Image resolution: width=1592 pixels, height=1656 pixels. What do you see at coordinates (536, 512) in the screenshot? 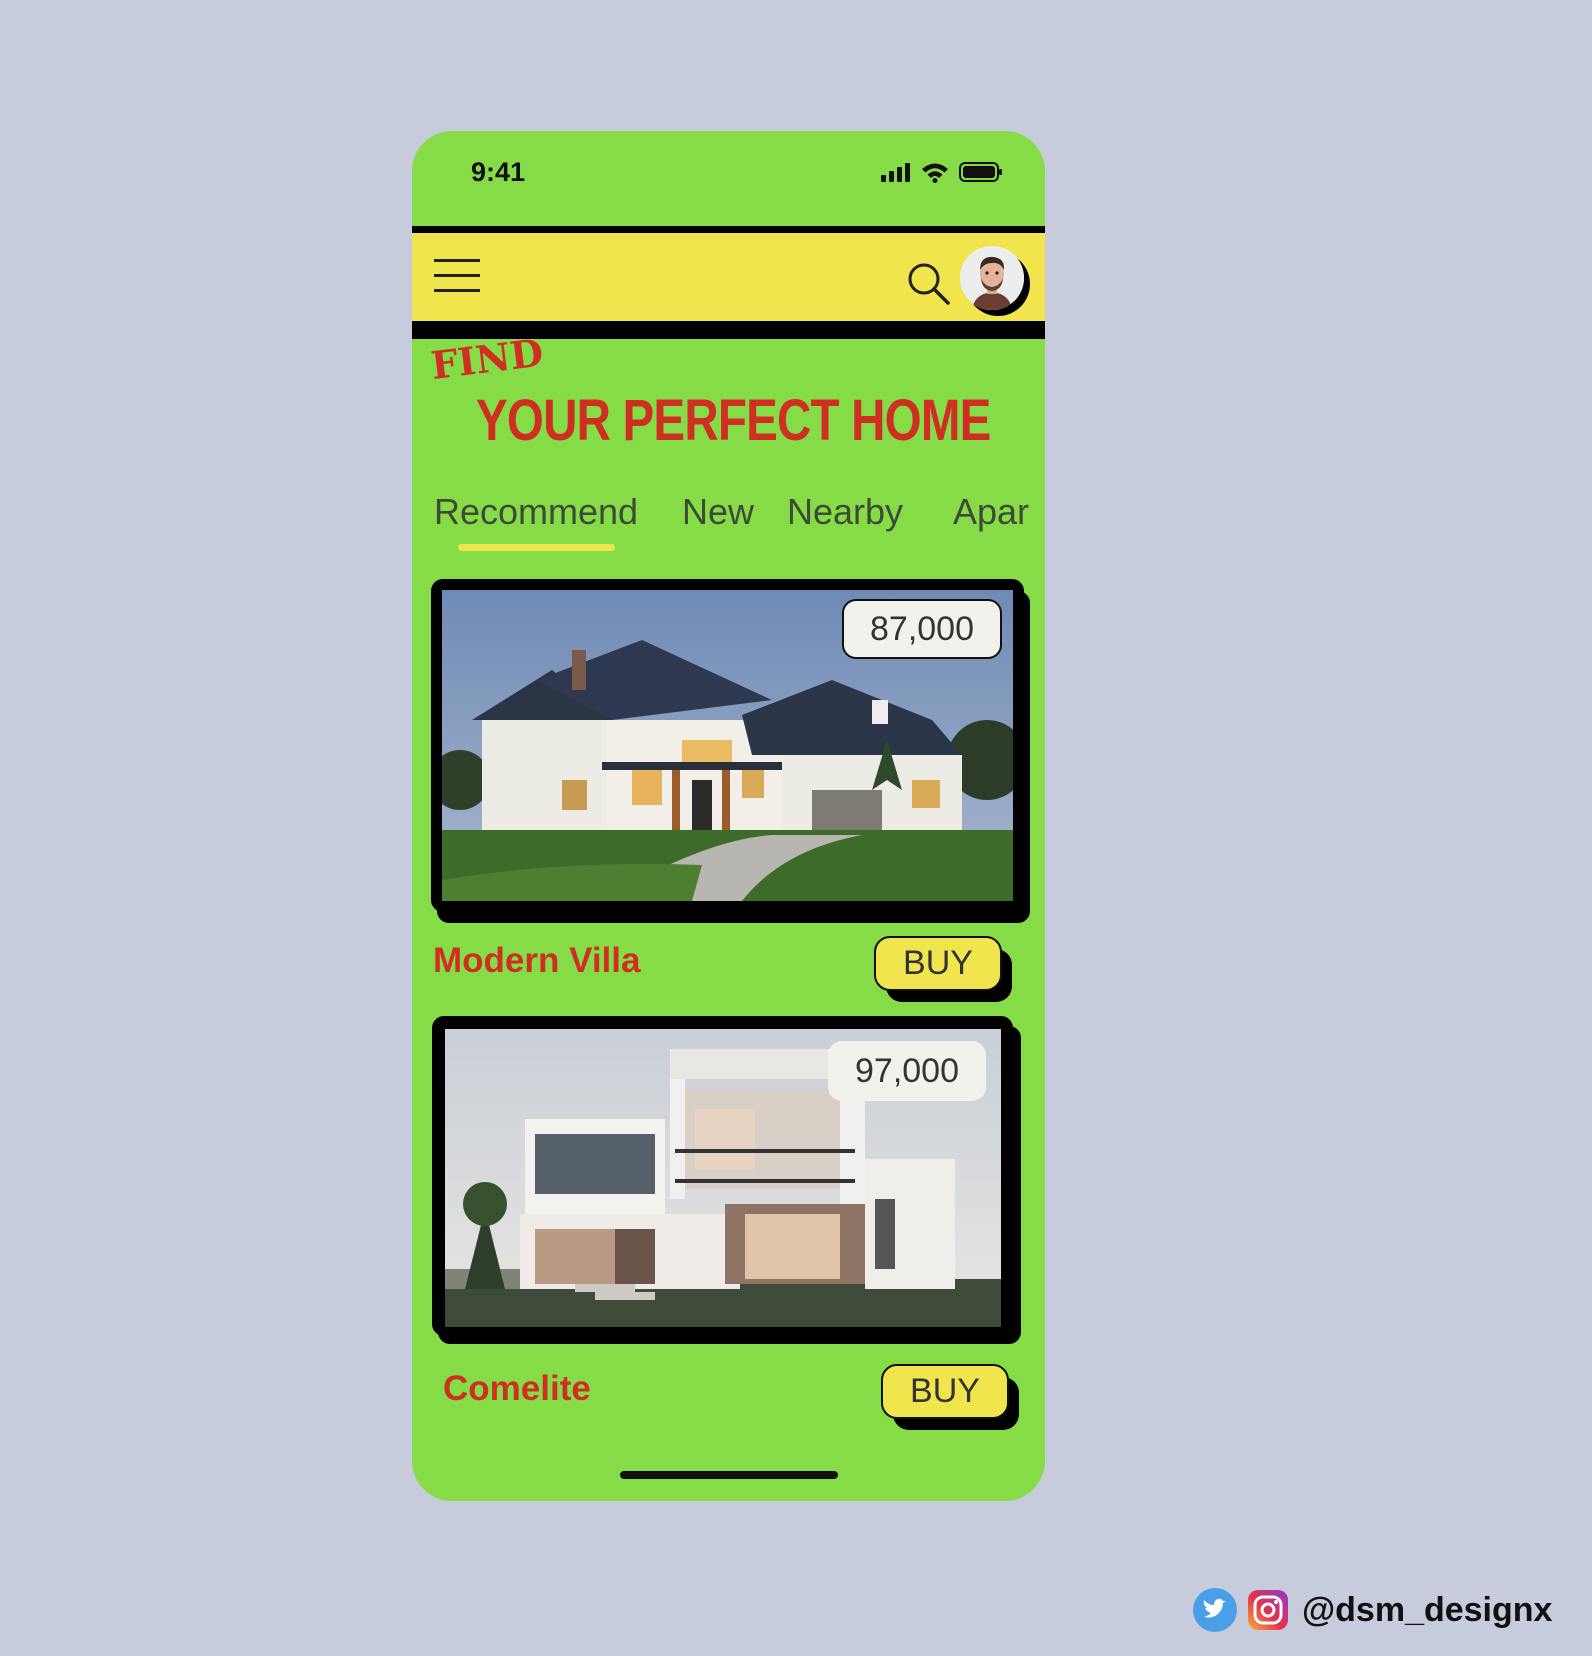
I see `tab-recommend: Recommend` at bounding box center [536, 512].